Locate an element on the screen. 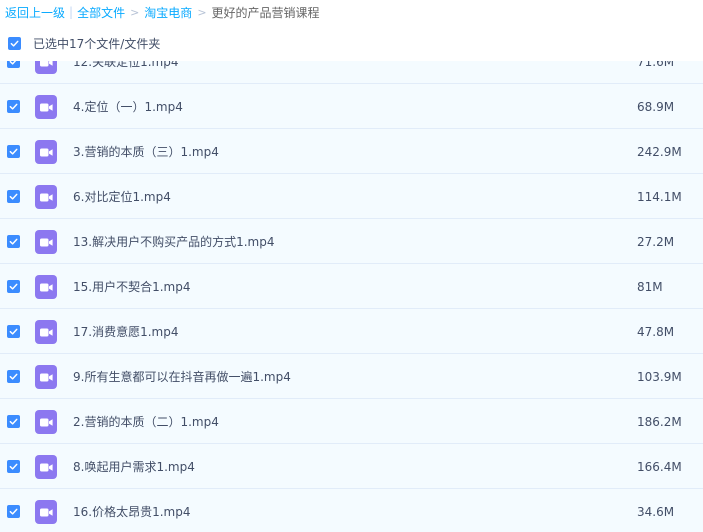  breadcrumb-current: 更好的产品营销课程 is located at coordinates (265, 12).